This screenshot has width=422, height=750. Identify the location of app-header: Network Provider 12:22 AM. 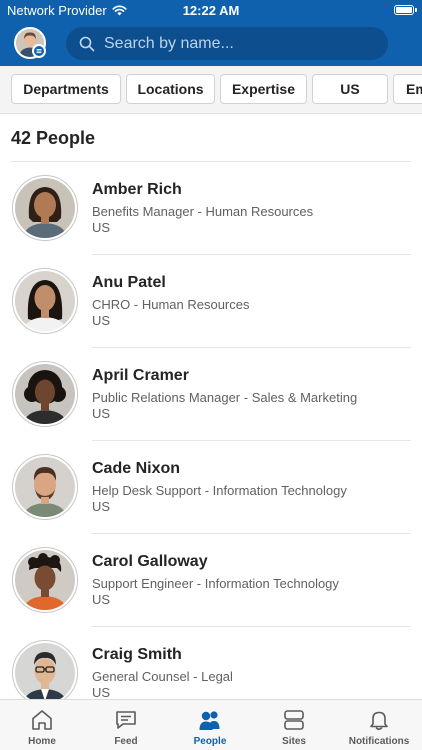
(211, 33).